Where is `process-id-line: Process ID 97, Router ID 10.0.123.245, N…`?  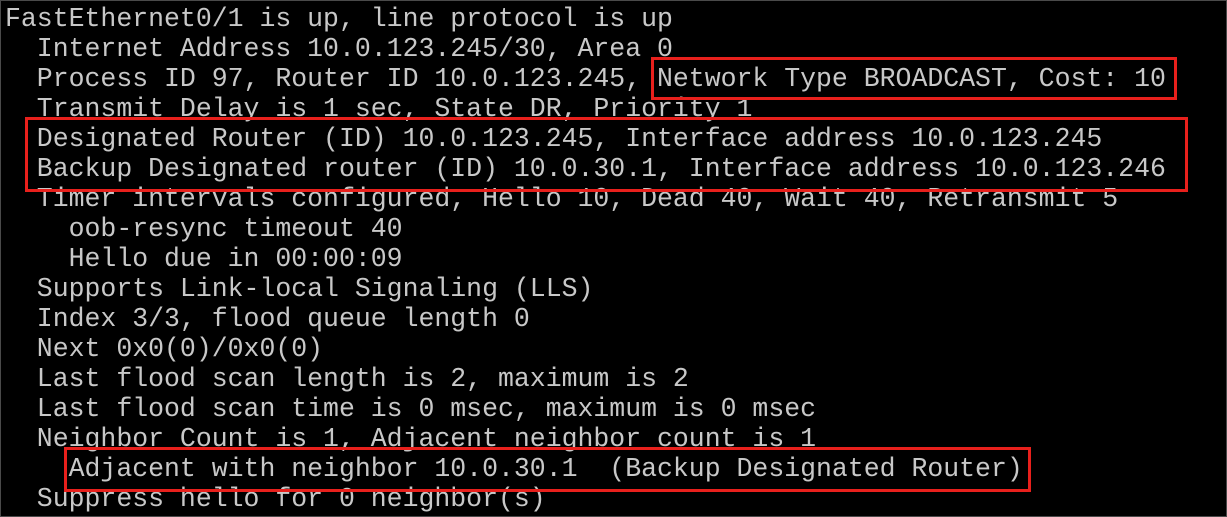
process-id-line: Process ID 97, Router ID 10.0.123.245, N… is located at coordinates (585, 79).